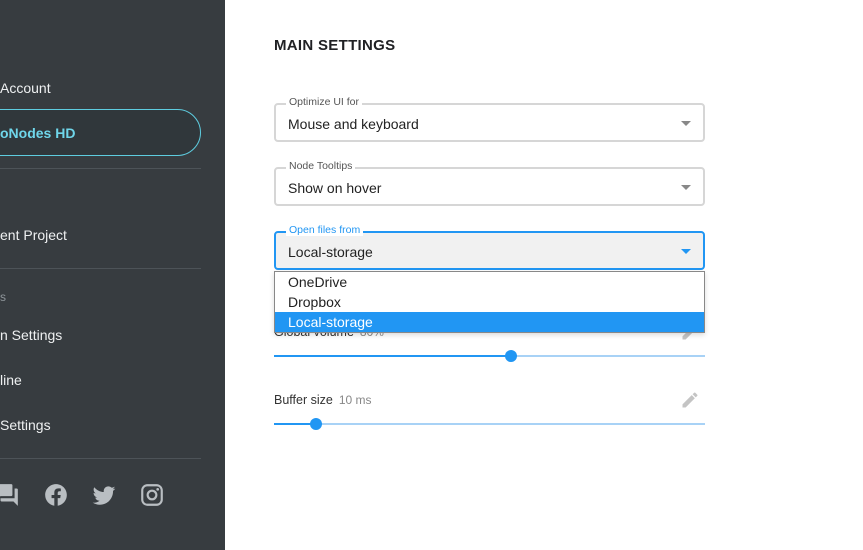  What do you see at coordinates (355, 400) in the screenshot?
I see `slider-value: 10 ms` at bounding box center [355, 400].